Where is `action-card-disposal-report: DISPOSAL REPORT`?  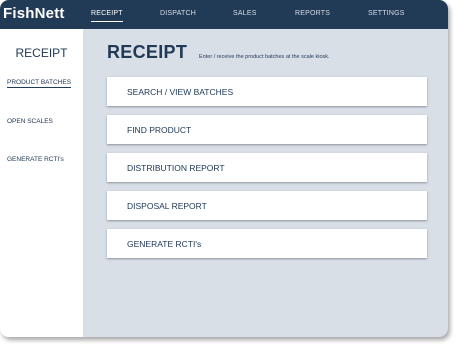
action-card-disposal-report: DISPOSAL REPORT is located at coordinates (267, 205).